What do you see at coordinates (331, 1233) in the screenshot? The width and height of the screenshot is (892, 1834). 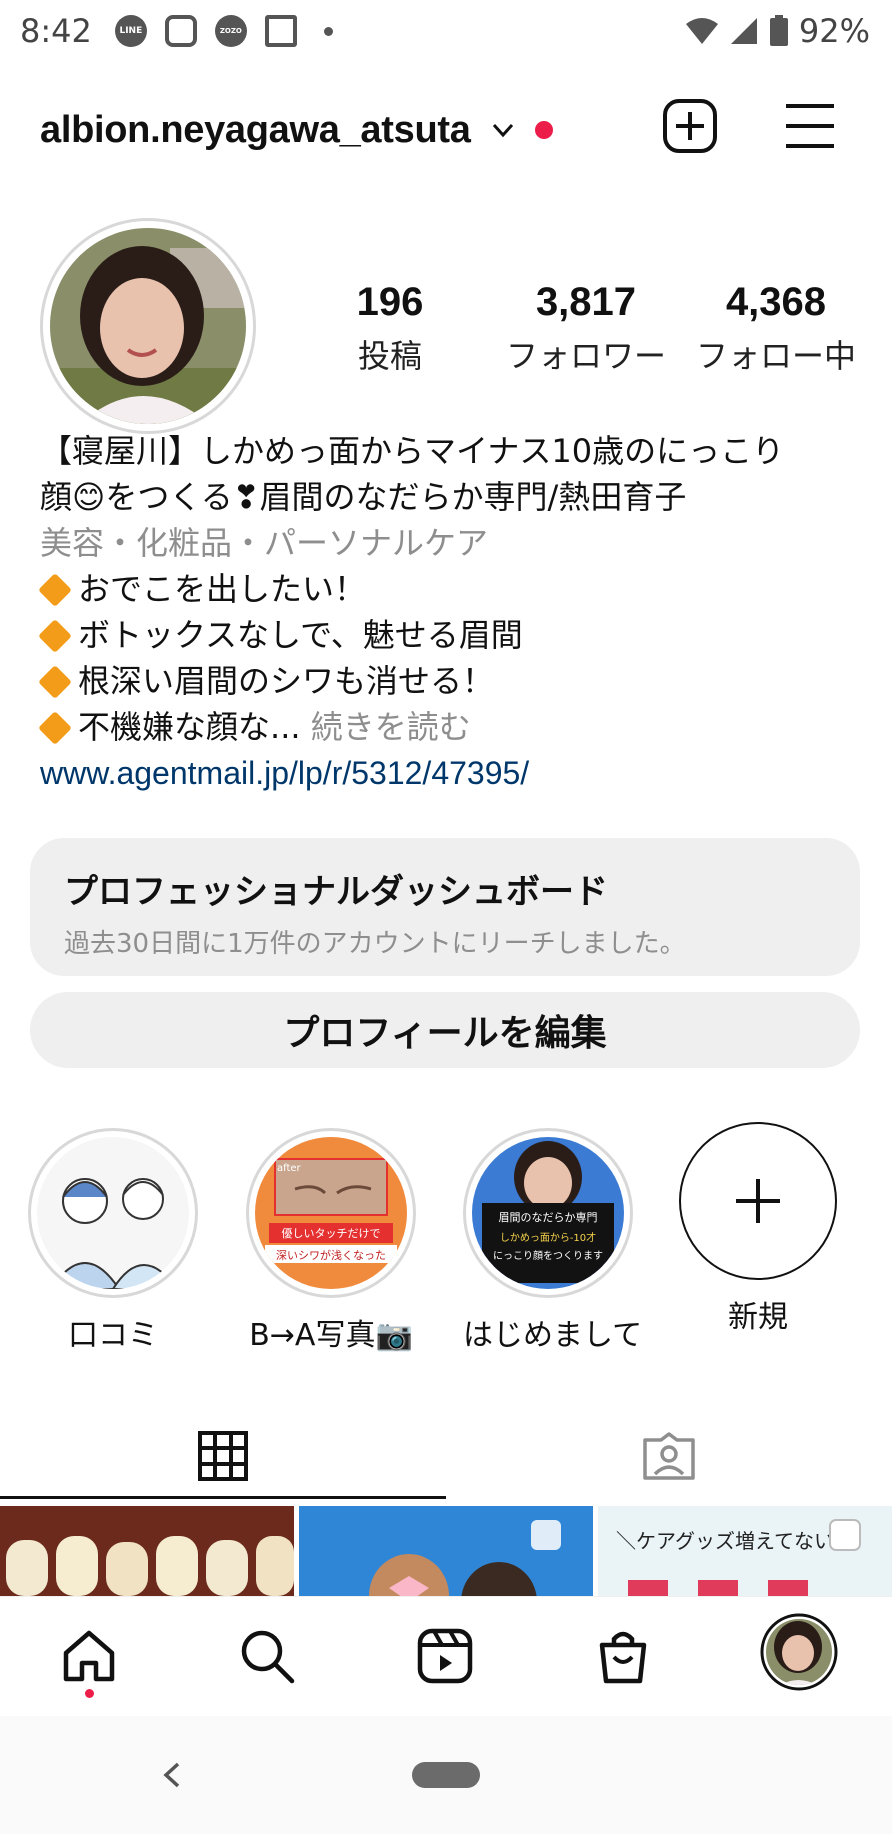 I see `b2a-caption-1: 優しいタッチだけで` at bounding box center [331, 1233].